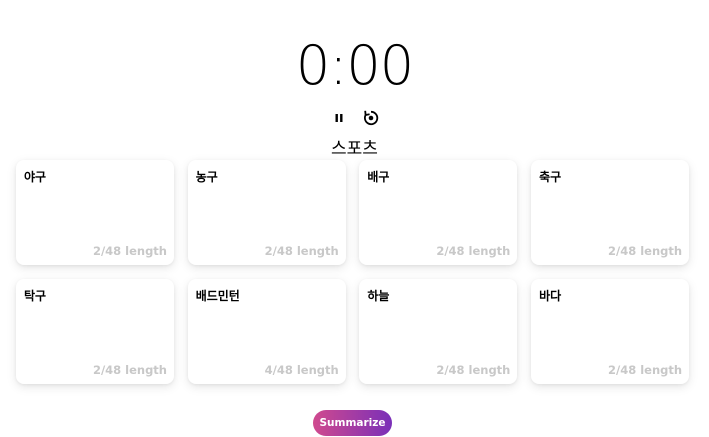 This screenshot has width=709, height=437. I want to click on card-soccer: 축구 2/48 length, so click(610, 212).